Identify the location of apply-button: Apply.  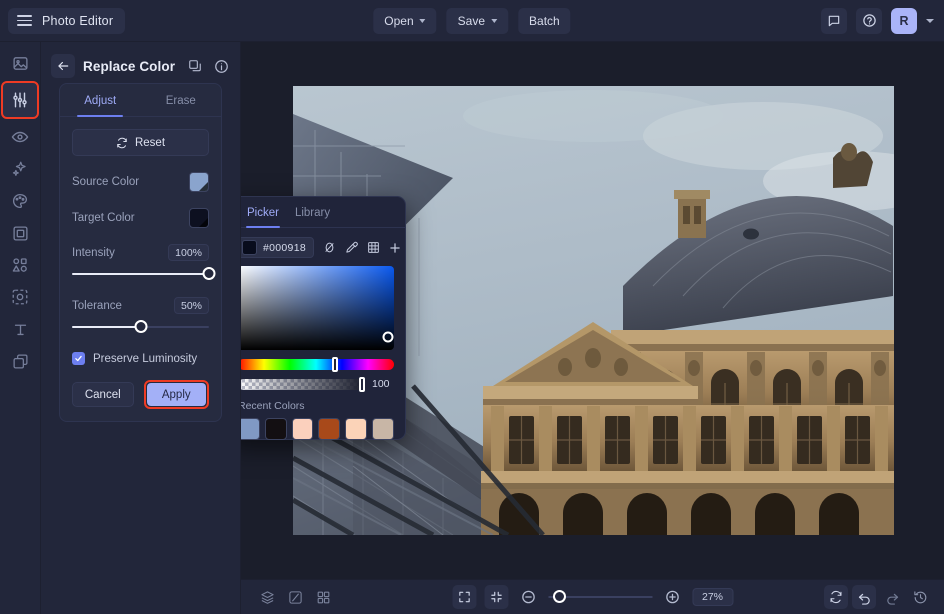
(176, 394).